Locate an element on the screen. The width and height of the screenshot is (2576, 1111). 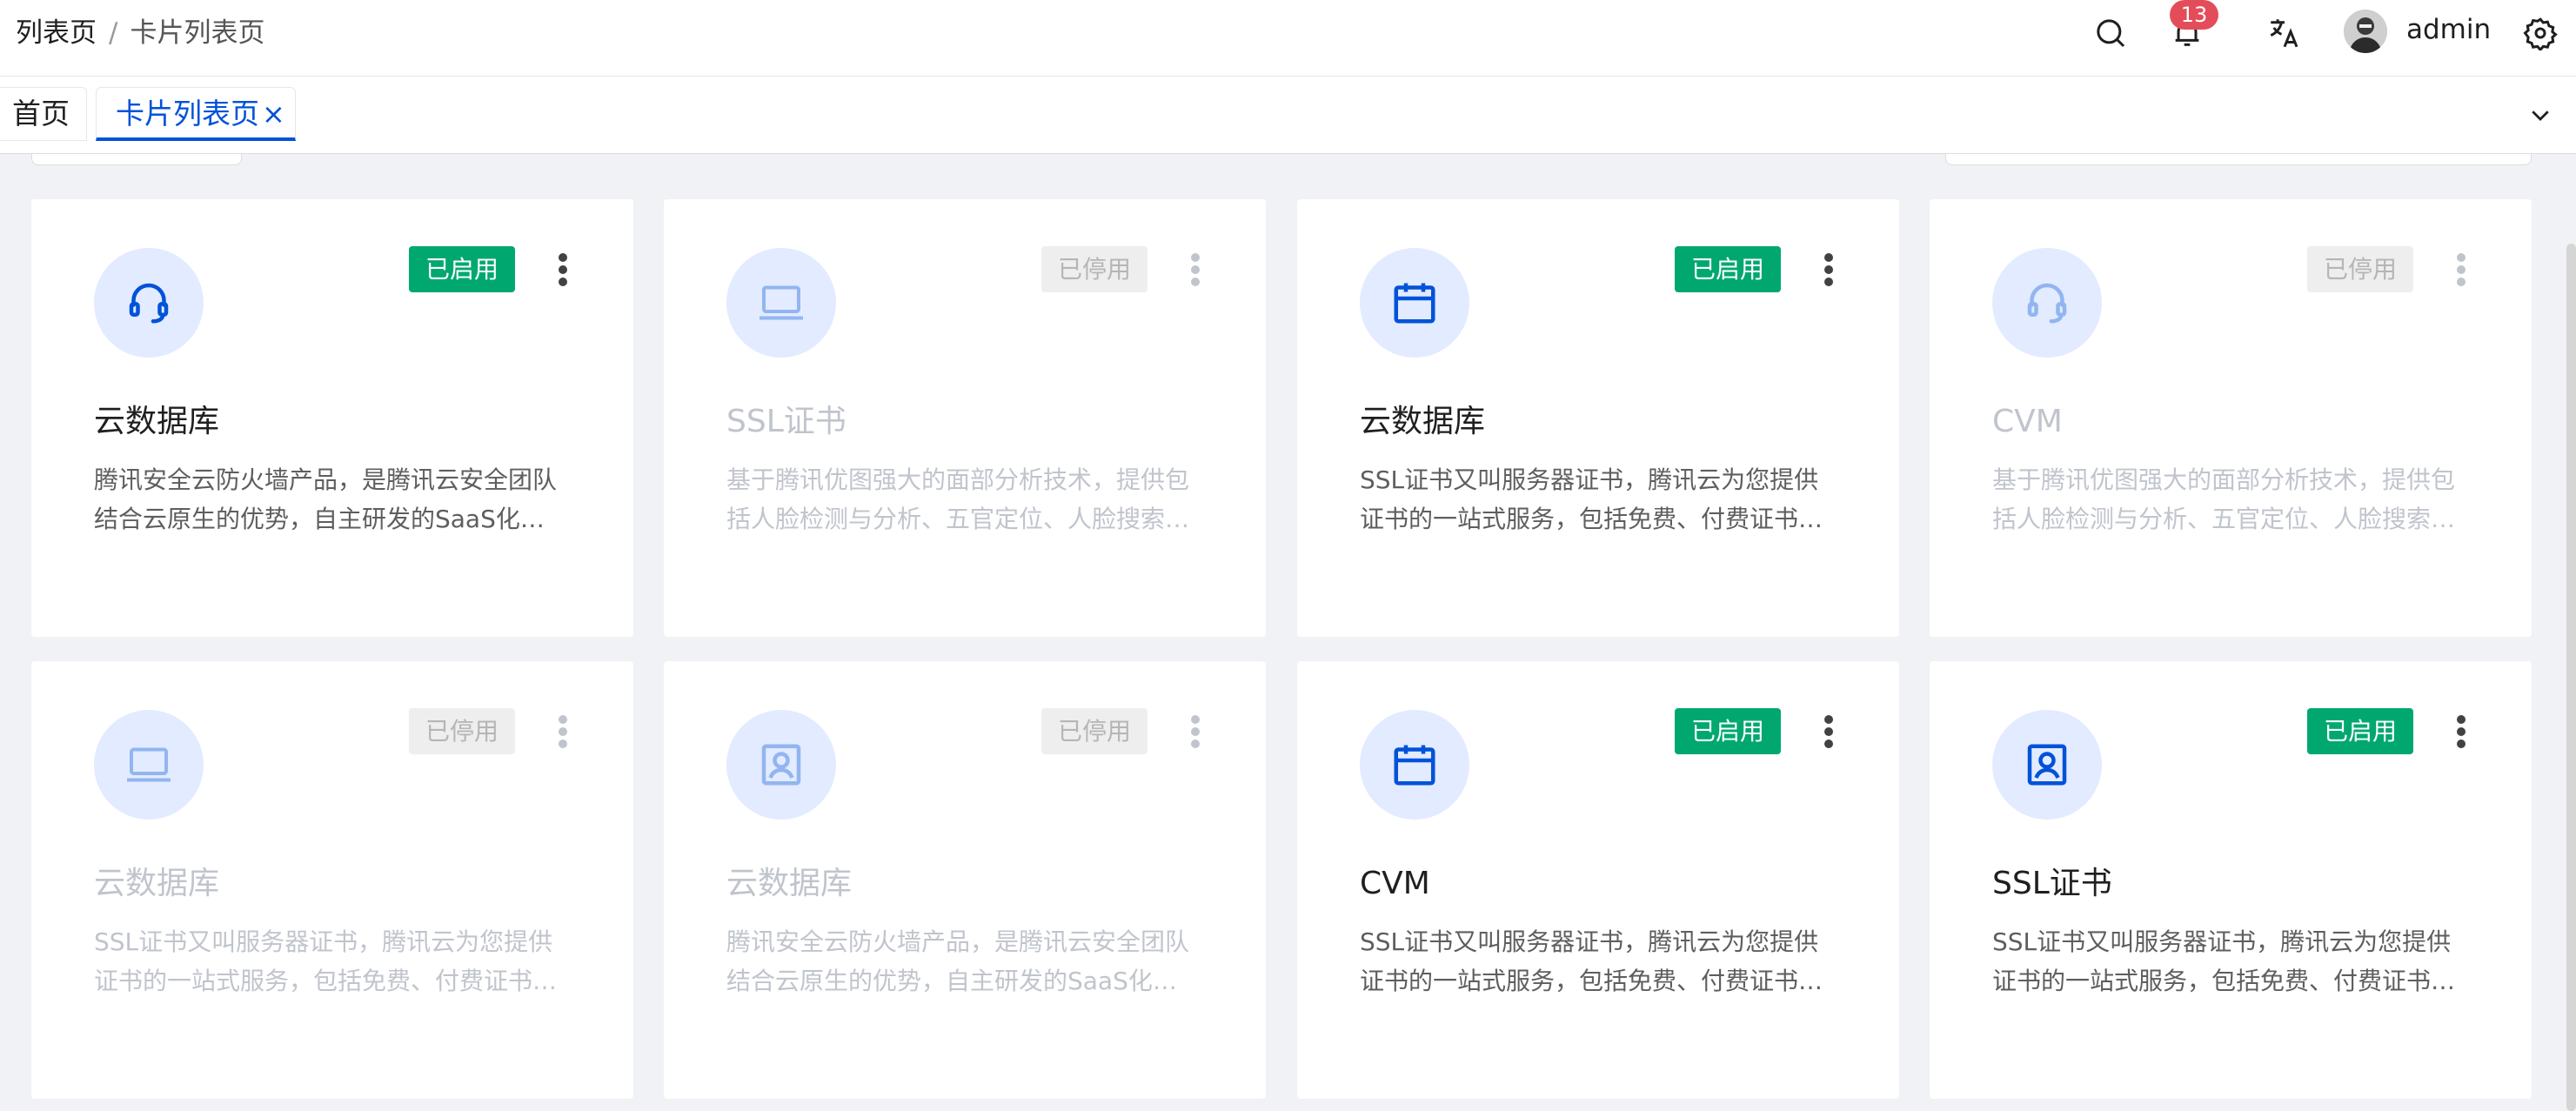
avatar is located at coordinates (2365, 32).